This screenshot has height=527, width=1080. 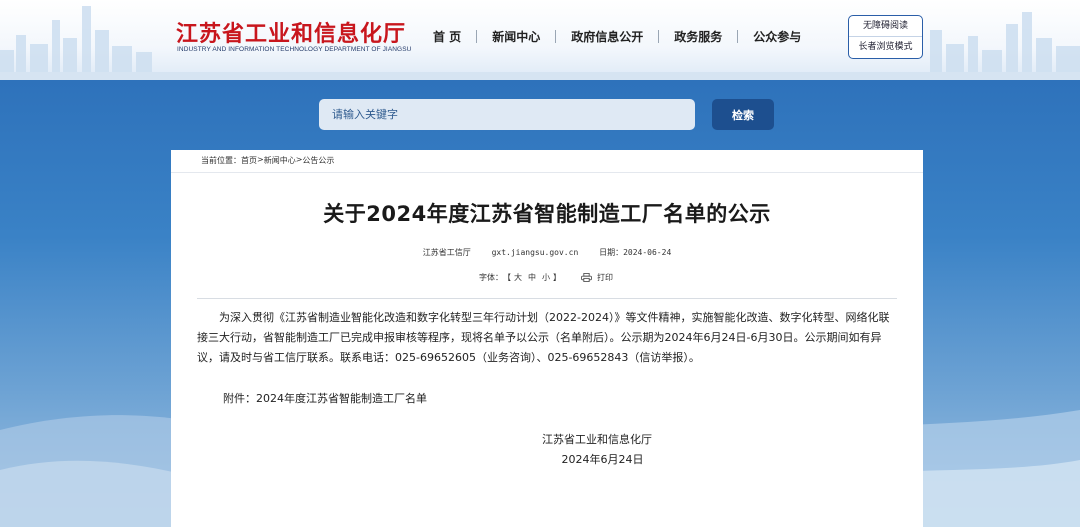 What do you see at coordinates (743, 114) in the screenshot?
I see `search-button: 检索` at bounding box center [743, 114].